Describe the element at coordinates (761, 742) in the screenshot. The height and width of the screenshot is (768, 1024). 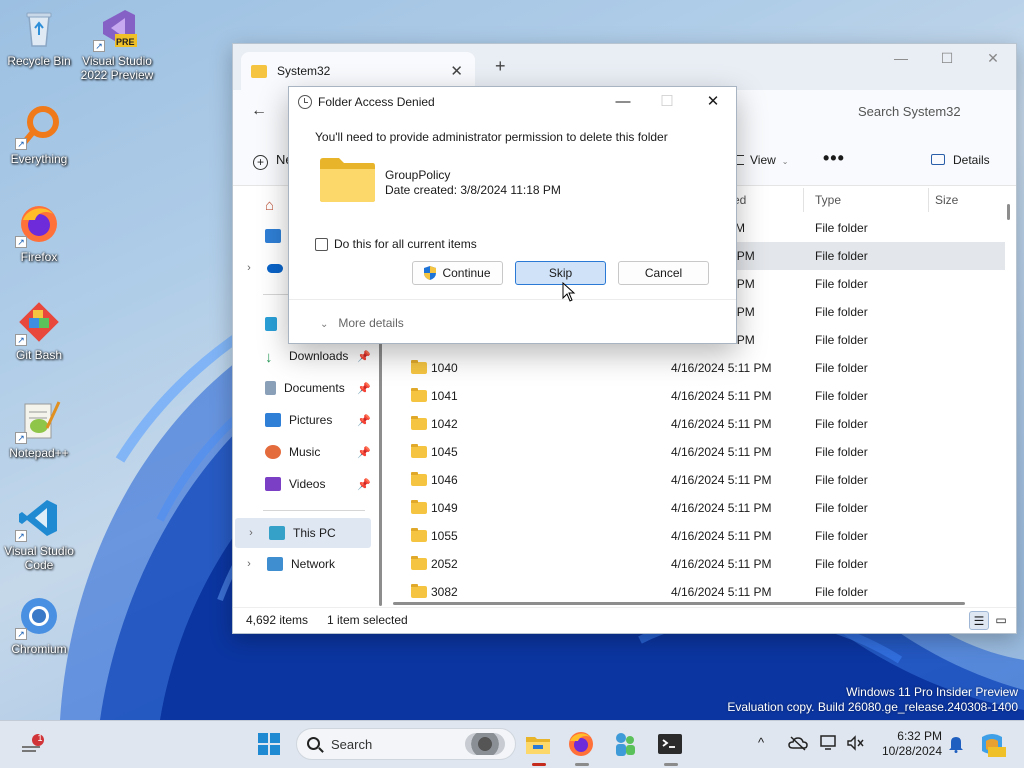
I see `tray-overflow-button: ^` at that location.